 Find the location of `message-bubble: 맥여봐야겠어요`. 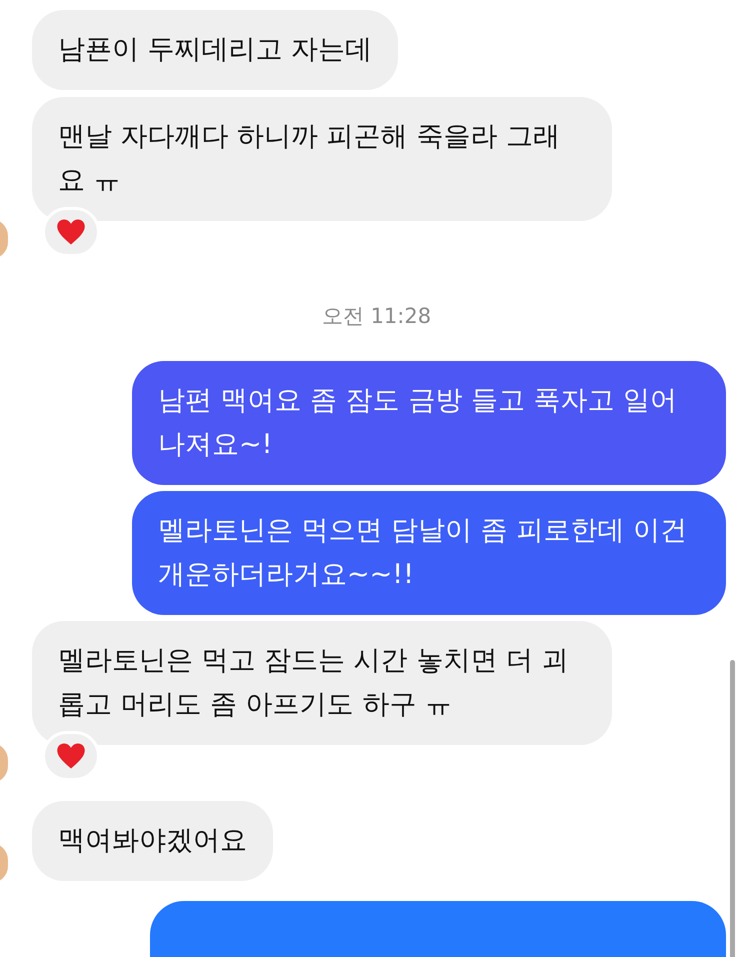

message-bubble: 맥여봐야겠어요 is located at coordinates (152, 840).